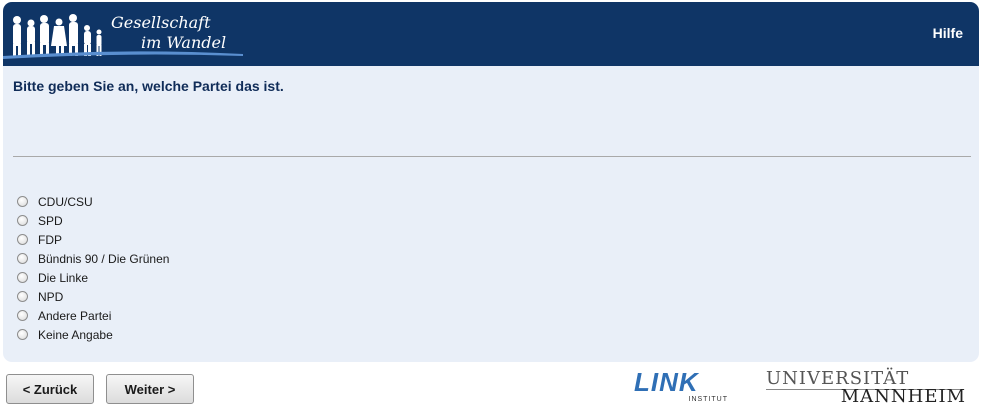 Image resolution: width=982 pixels, height=408 pixels. What do you see at coordinates (93, 296) in the screenshot?
I see `option-npd: NPD` at bounding box center [93, 296].